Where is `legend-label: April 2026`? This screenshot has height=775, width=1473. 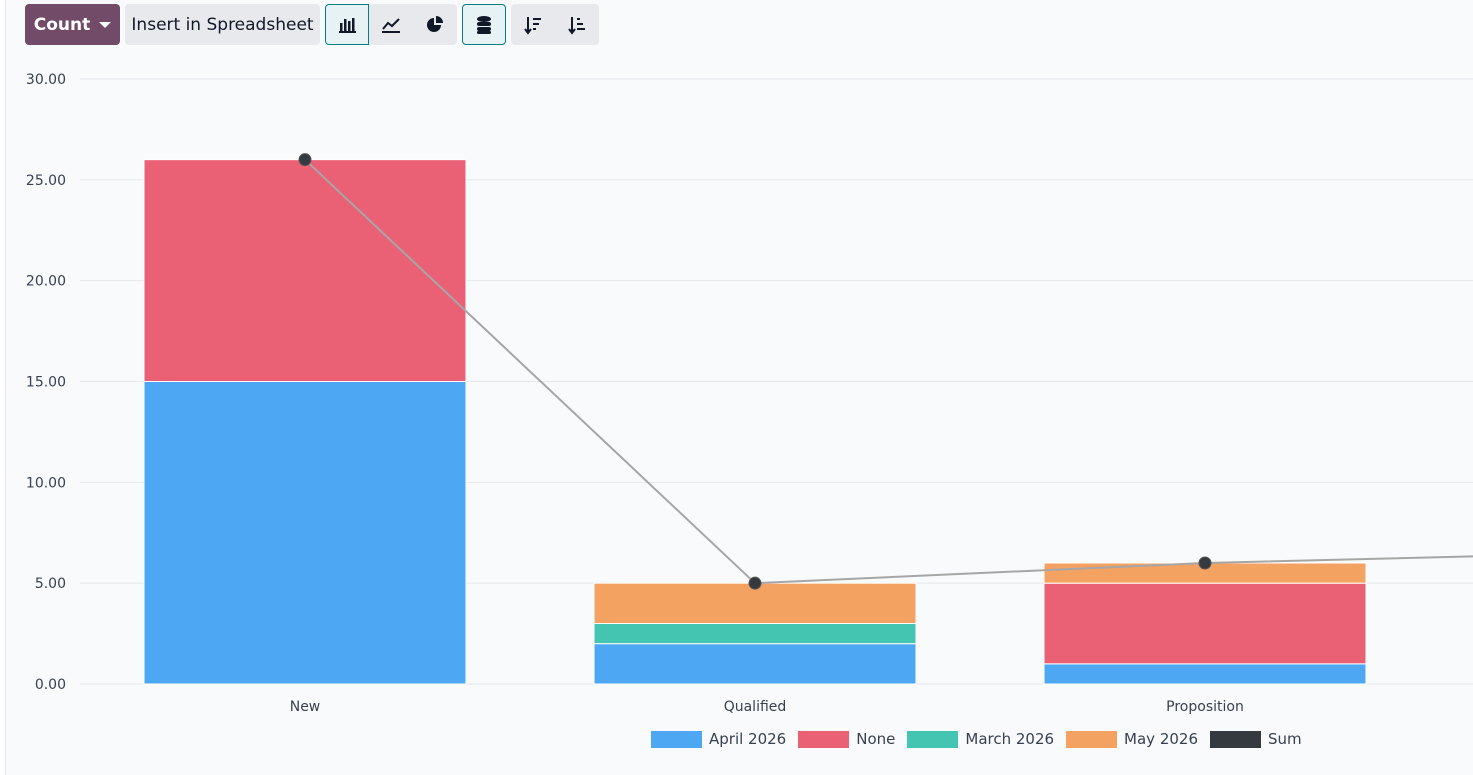
legend-label: April 2026 is located at coordinates (748, 739).